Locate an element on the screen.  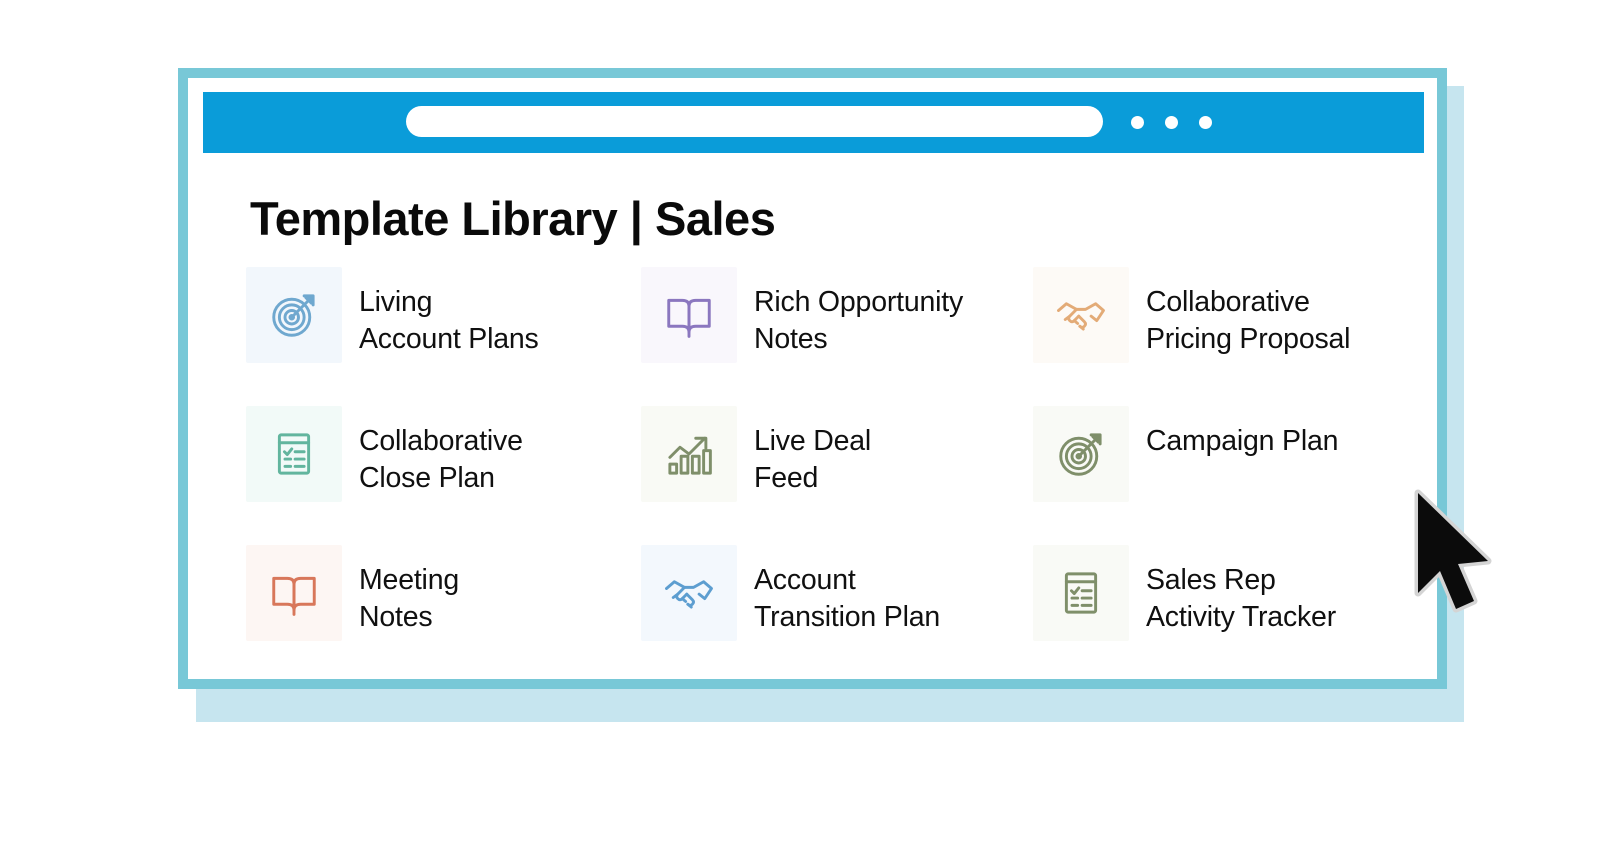
template-item: Collaborative Close Plan is located at coordinates (443, 475).